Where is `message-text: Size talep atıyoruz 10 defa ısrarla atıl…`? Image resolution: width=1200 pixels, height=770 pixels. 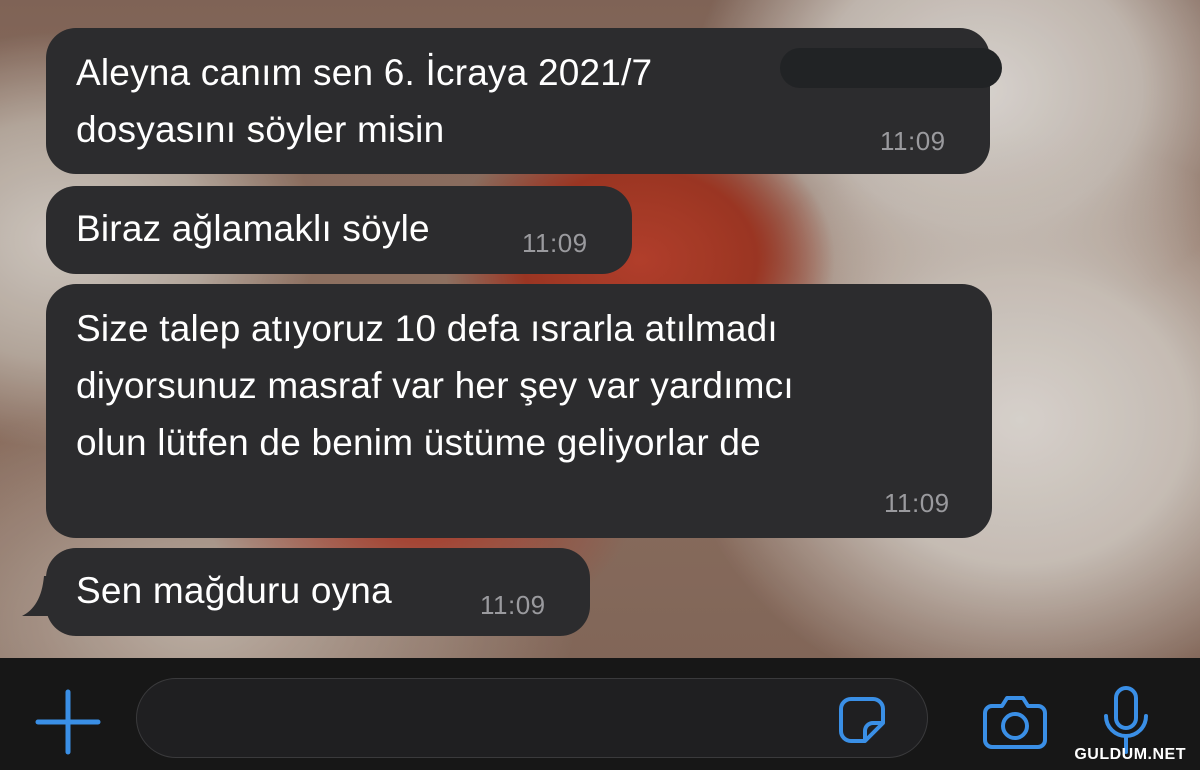
message-text: Size talep atıyoruz 10 defa ısrarla atıl… is located at coordinates (435, 385).